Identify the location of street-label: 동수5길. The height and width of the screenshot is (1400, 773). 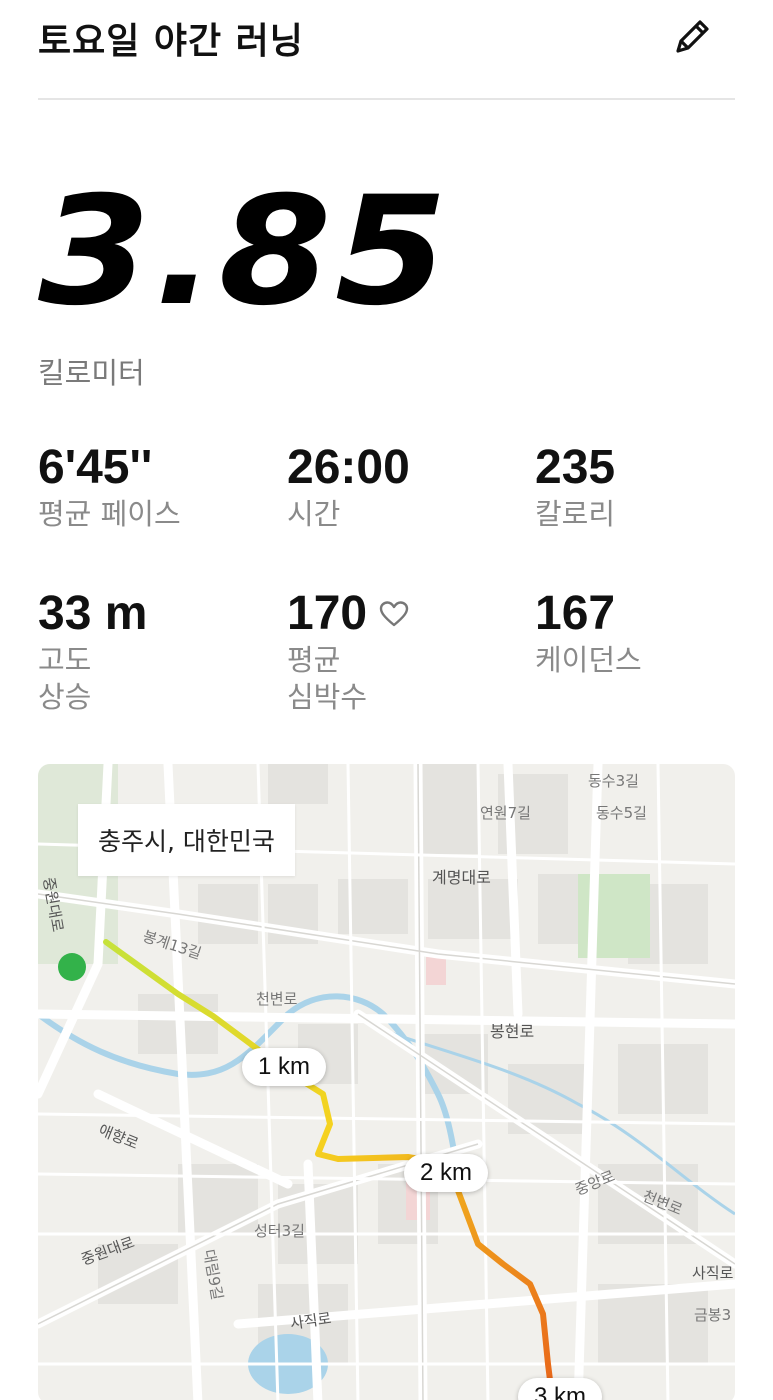
(621, 813).